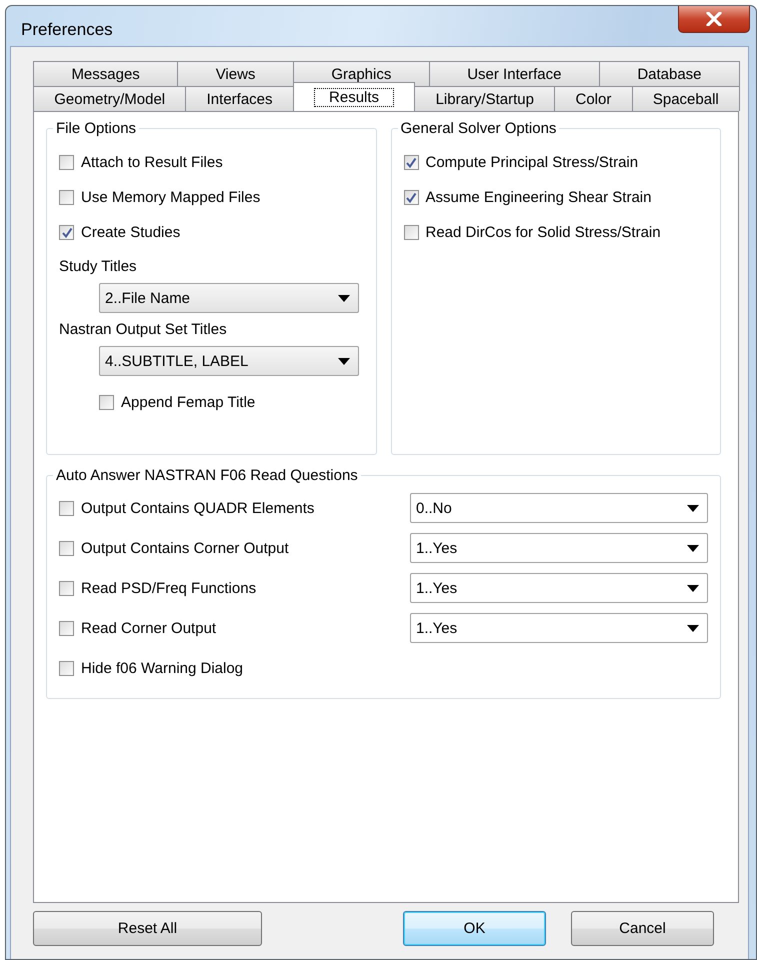 The height and width of the screenshot is (960, 757). I want to click on tab: User Interface, so click(514, 73).